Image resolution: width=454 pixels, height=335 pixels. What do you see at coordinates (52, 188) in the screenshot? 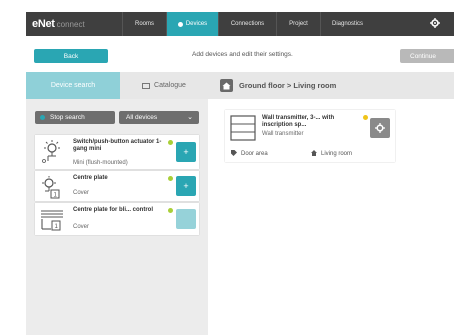
I see `light-cover-icon: 1` at bounding box center [52, 188].